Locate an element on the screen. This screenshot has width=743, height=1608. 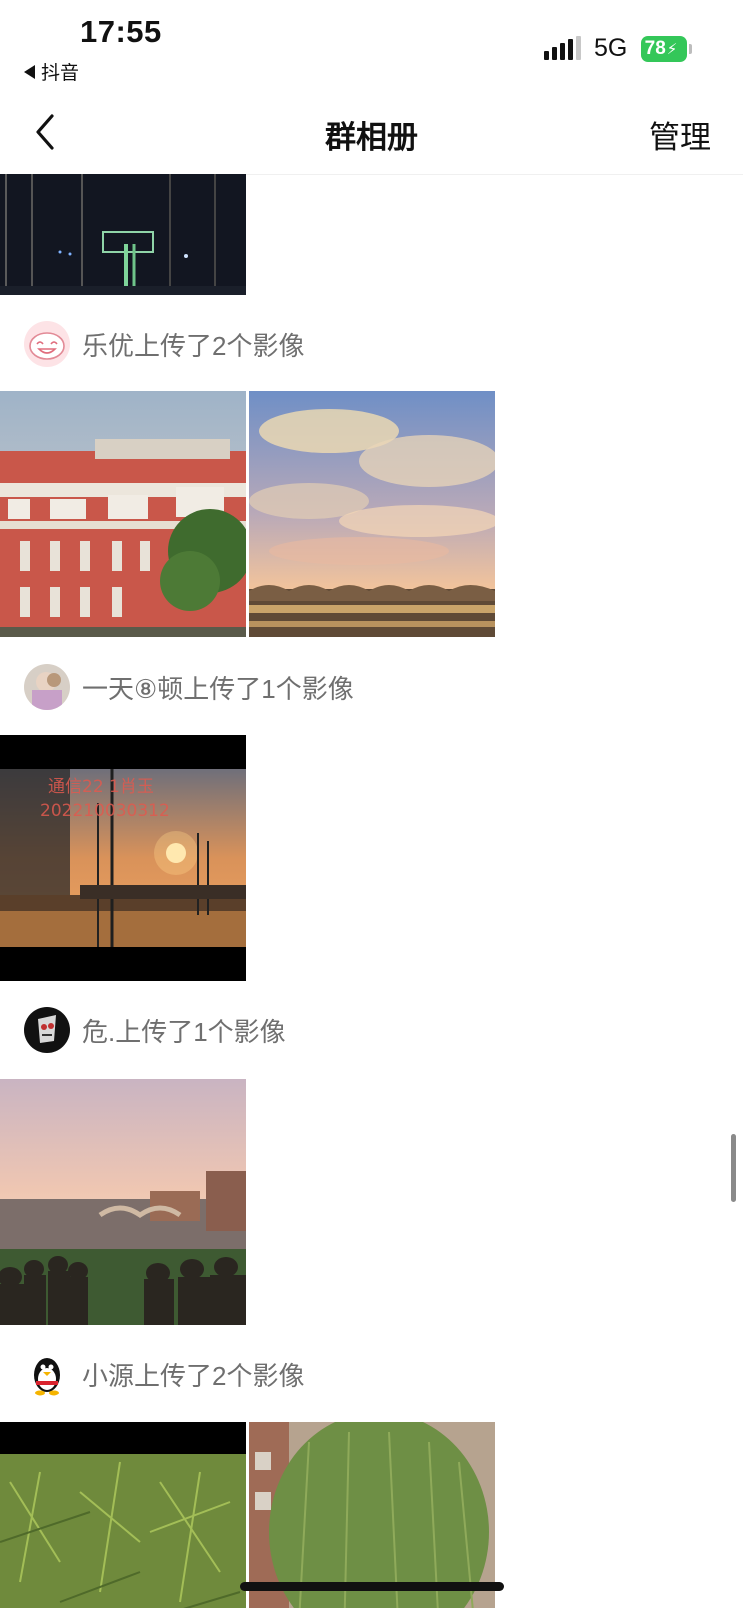
group-upload-title: 一天⑧顿上传了1个影像 is located at coordinates (218, 688).